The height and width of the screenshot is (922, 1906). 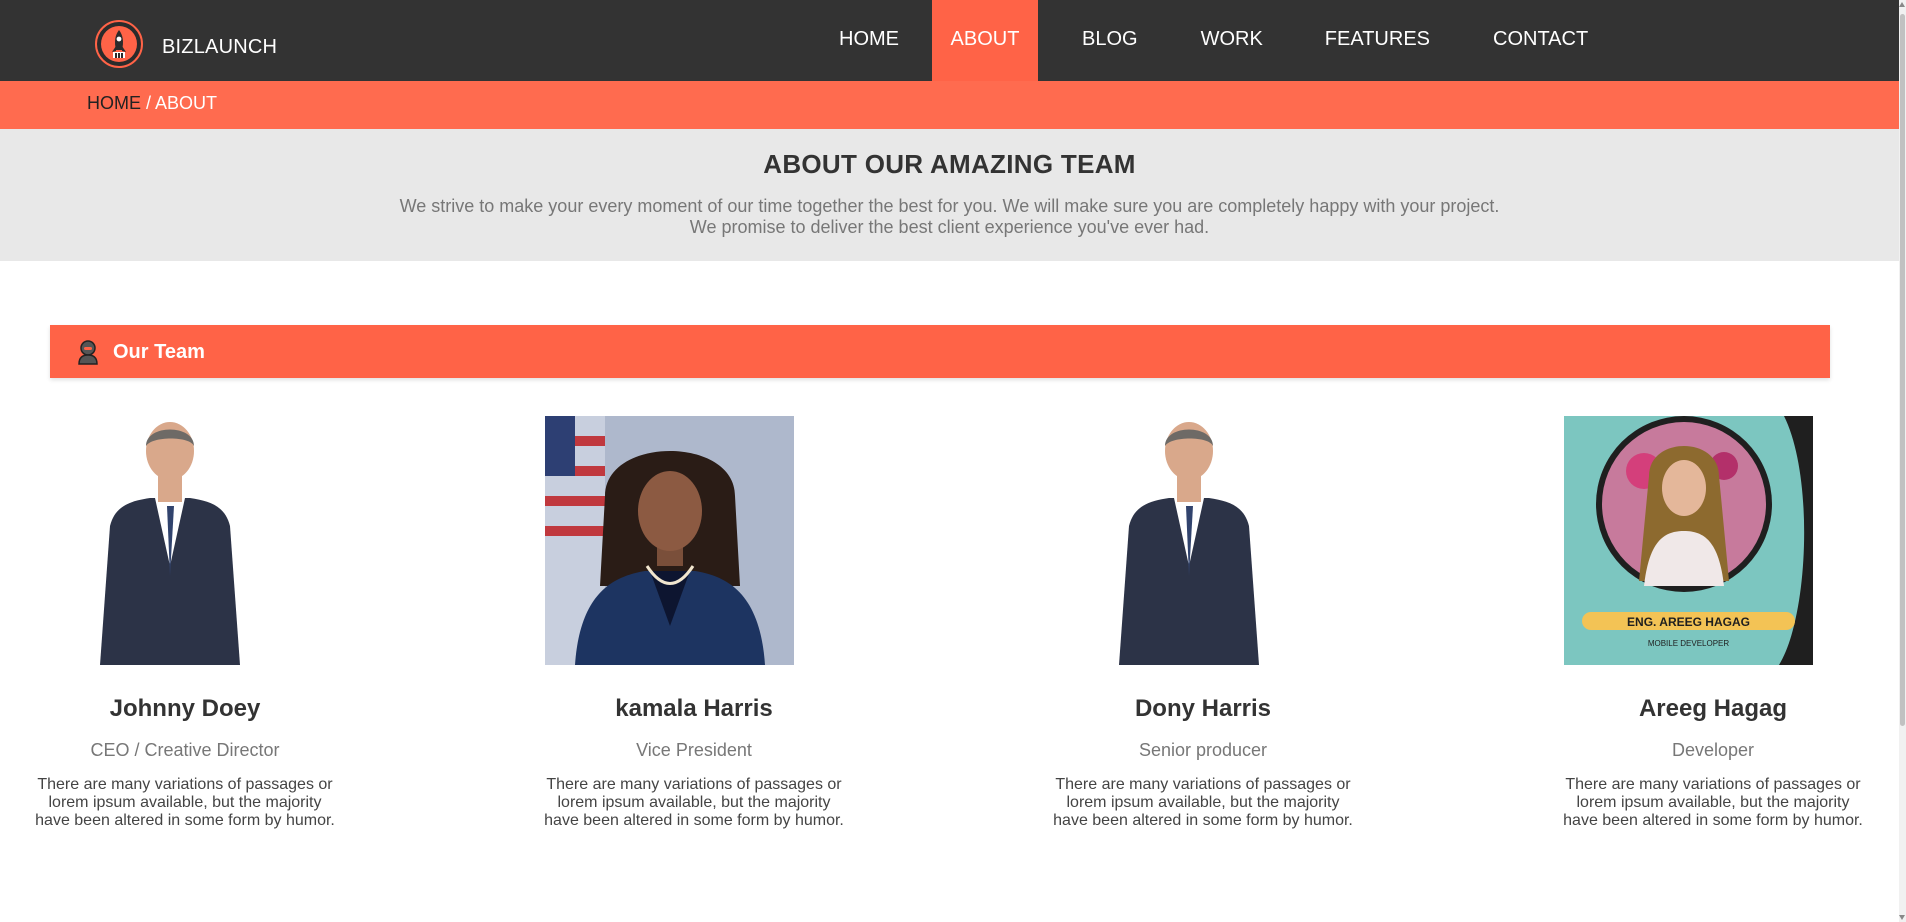 I want to click on vertical-scrollbar, so click(x=1902, y=461).